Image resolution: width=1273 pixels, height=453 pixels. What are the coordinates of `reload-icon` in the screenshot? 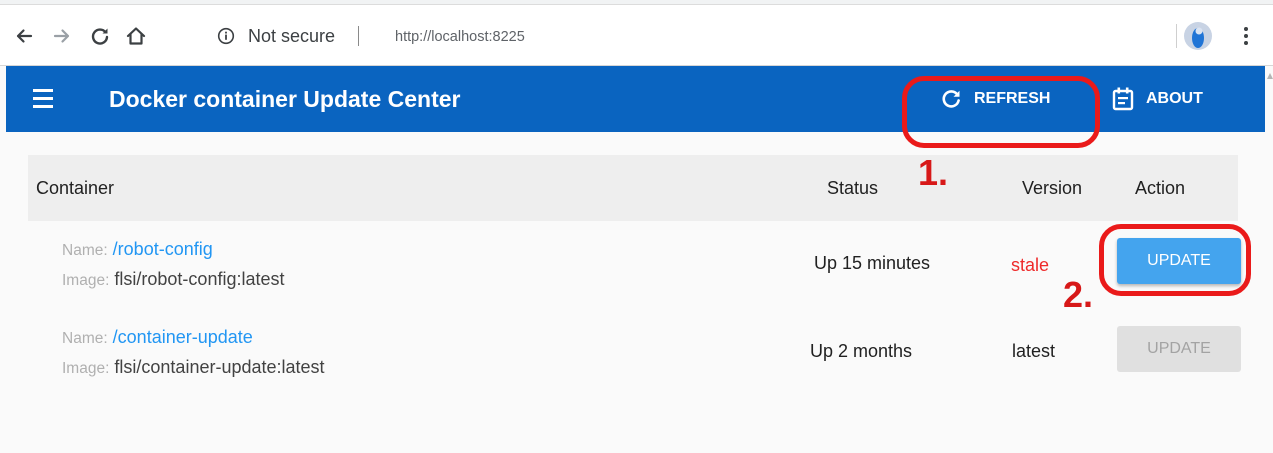 It's located at (100, 36).